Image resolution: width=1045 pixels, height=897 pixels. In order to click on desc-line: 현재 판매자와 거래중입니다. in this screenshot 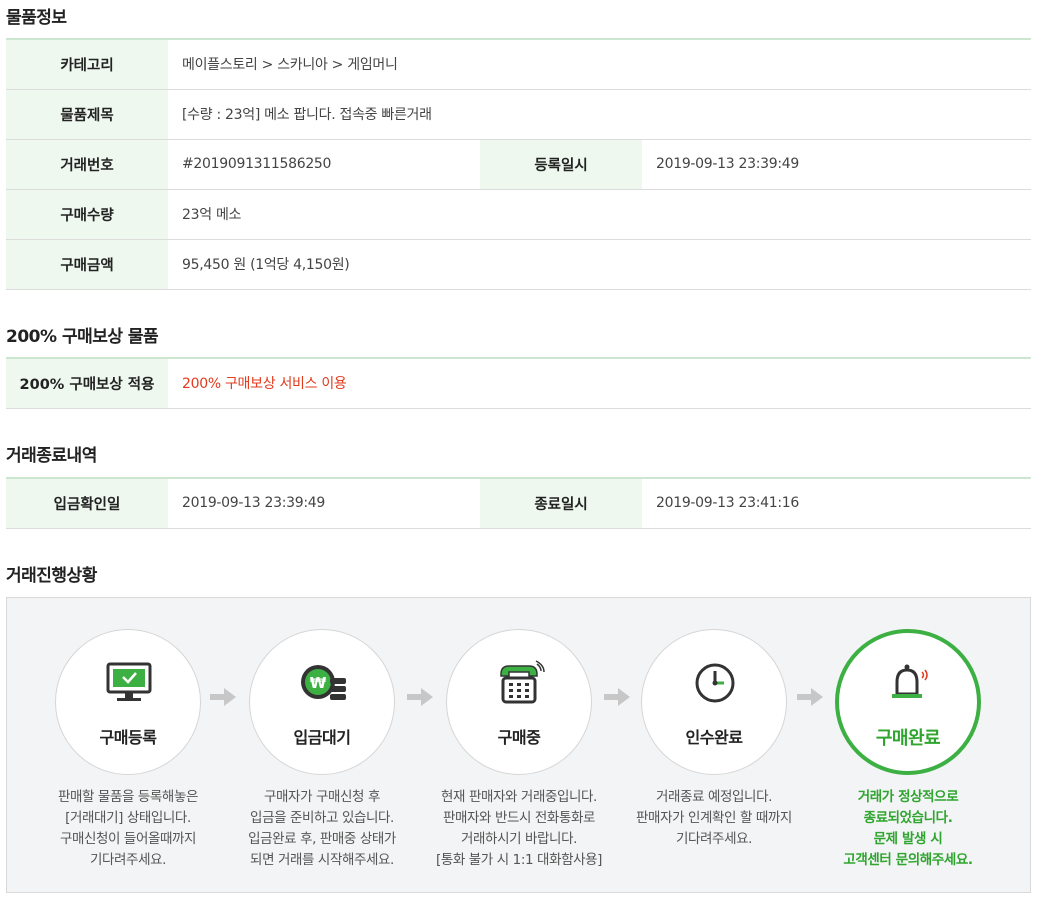, I will do `click(519, 797)`.